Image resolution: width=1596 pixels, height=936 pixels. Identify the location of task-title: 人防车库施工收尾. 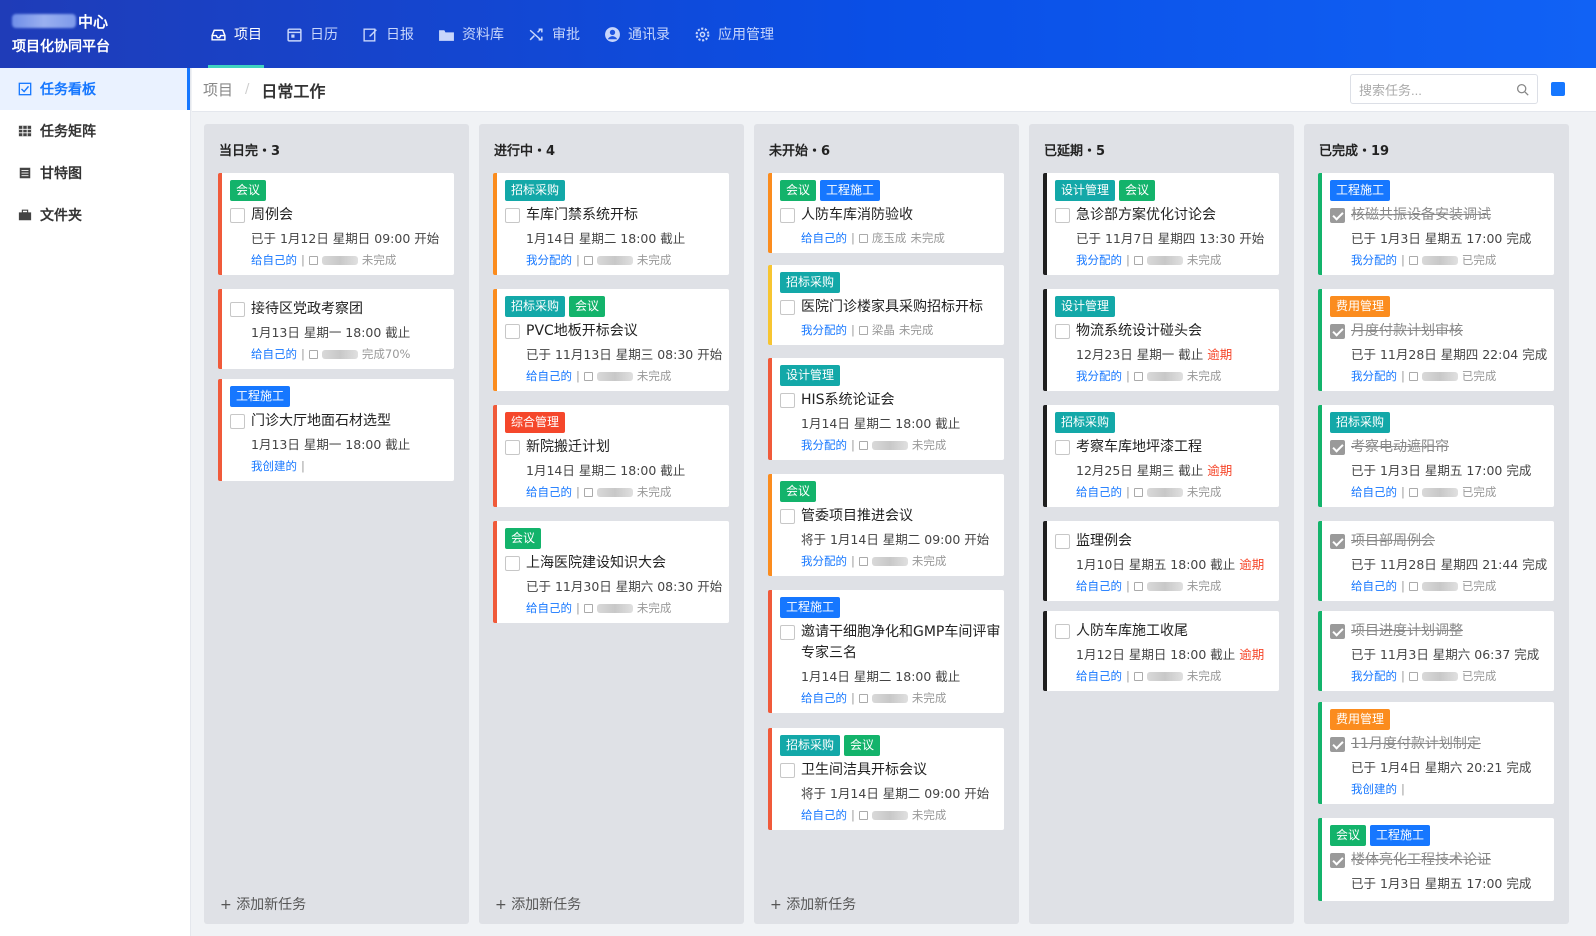
(1132, 631).